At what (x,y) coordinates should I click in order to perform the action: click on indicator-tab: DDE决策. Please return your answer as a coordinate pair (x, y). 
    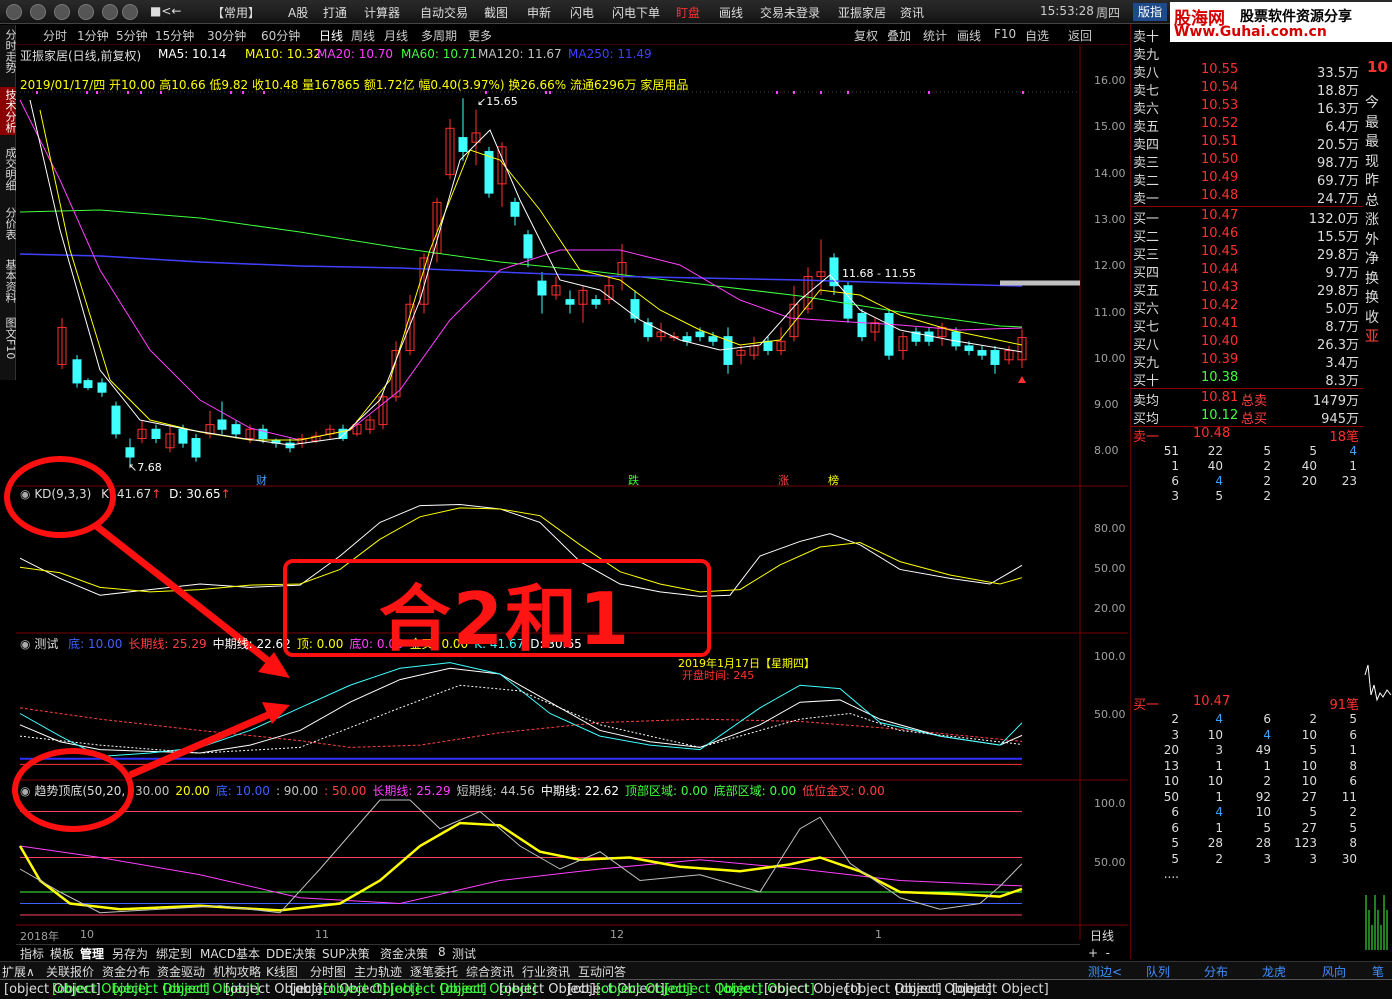
    Looking at the image, I should click on (291, 953).